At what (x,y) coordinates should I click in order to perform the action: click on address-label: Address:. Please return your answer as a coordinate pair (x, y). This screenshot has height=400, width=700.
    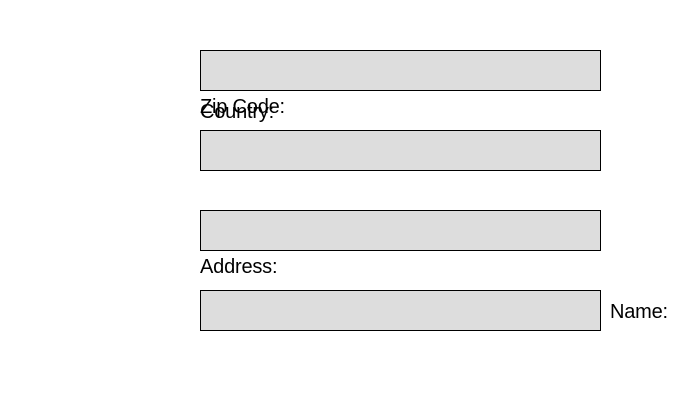
    Looking at the image, I should click on (239, 267).